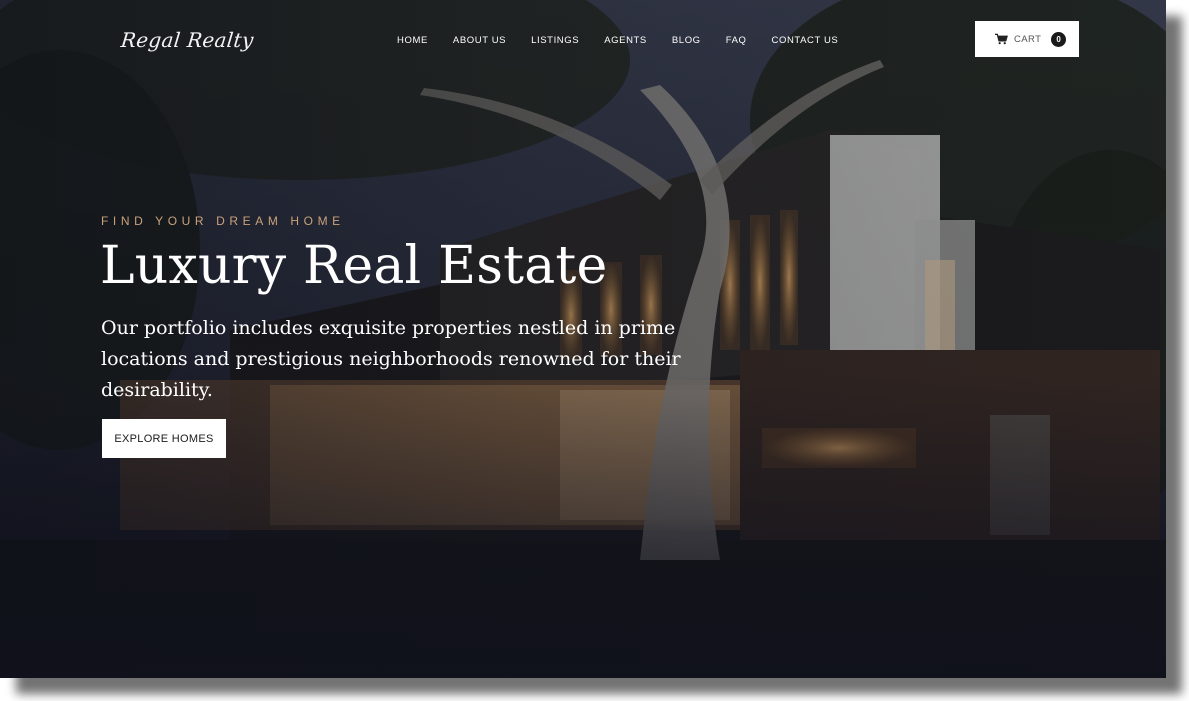 Image resolution: width=1189 pixels, height=701 pixels. Describe the element at coordinates (164, 438) in the screenshot. I see `explore-homes-button: EXPLORE HOMES` at that location.